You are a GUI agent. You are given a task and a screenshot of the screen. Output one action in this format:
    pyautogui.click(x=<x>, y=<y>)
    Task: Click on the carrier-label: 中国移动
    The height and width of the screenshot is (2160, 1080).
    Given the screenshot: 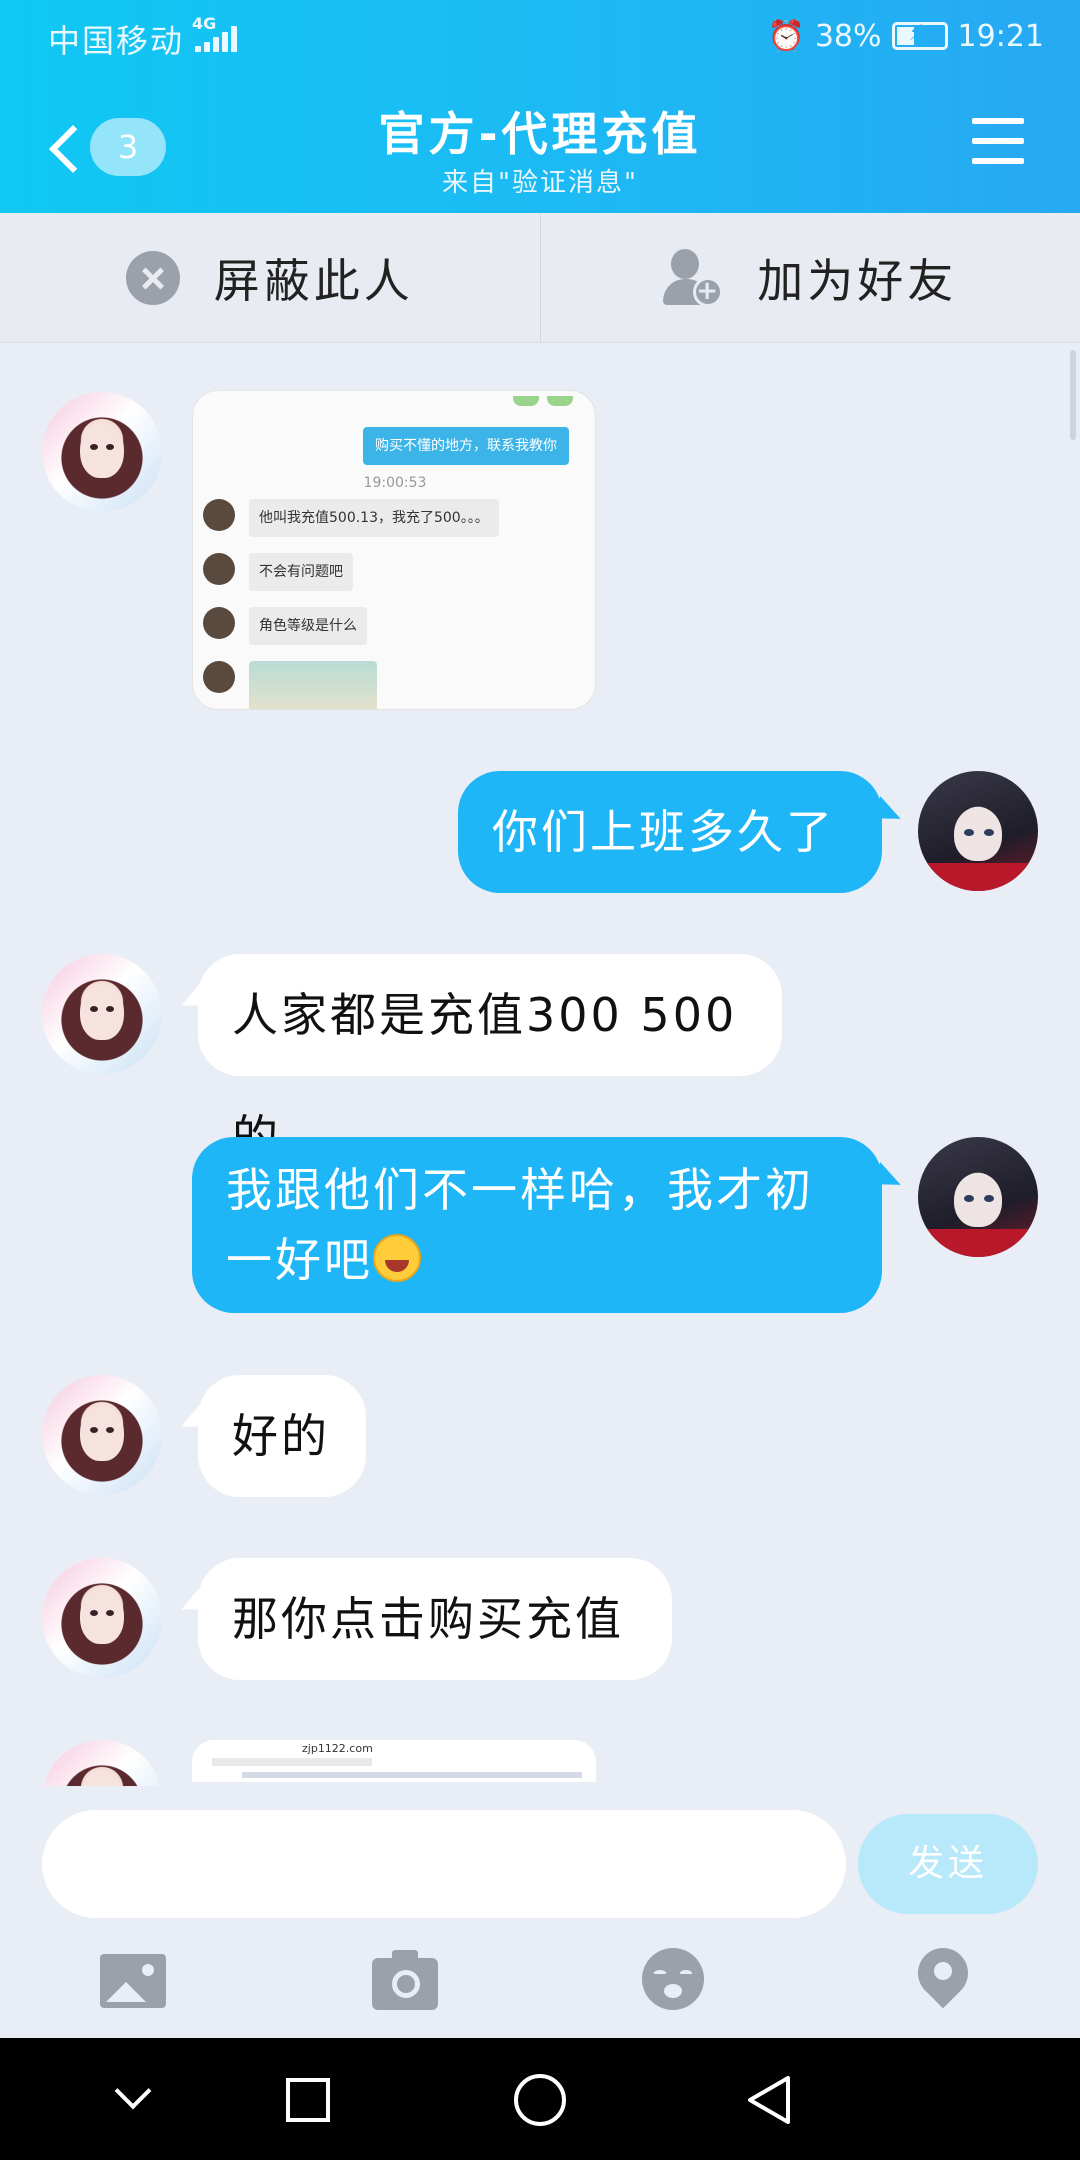 What is the action you would take?
    pyautogui.click(x=116, y=41)
    